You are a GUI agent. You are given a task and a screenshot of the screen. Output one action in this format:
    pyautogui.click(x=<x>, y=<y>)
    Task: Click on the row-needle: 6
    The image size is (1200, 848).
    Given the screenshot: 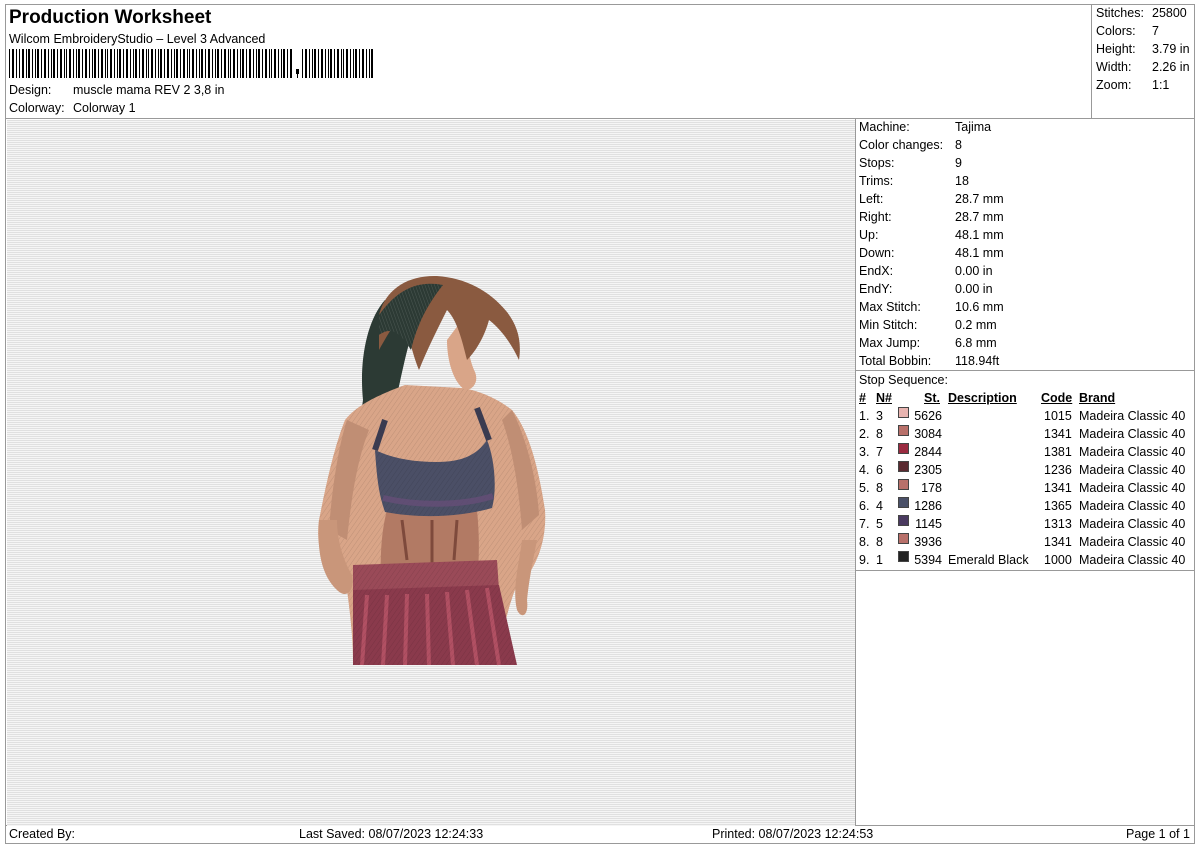 What is the action you would take?
    pyautogui.click(x=879, y=470)
    